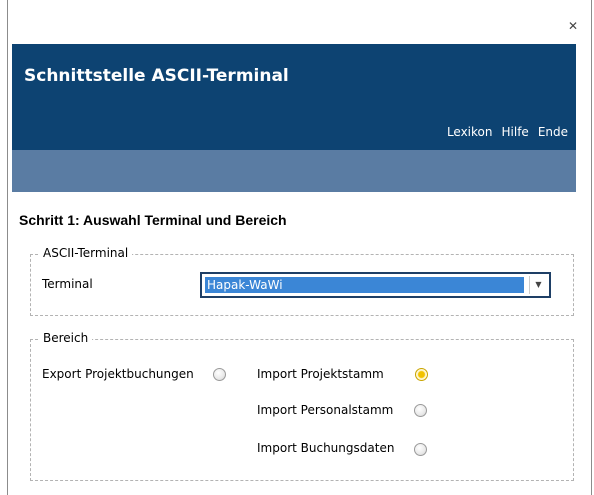 This screenshot has width=594, height=495. Describe the element at coordinates (420, 410) in the screenshot. I see `import-personalstamm-radio` at that location.